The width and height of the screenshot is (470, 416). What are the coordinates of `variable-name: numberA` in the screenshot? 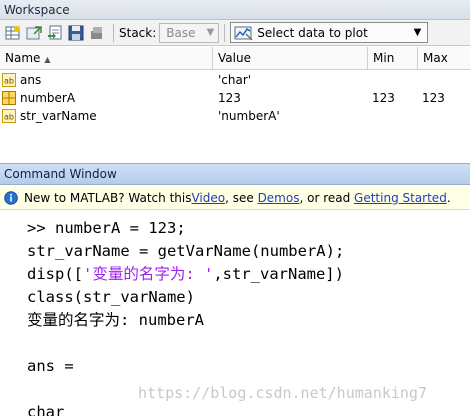 It's located at (48, 98).